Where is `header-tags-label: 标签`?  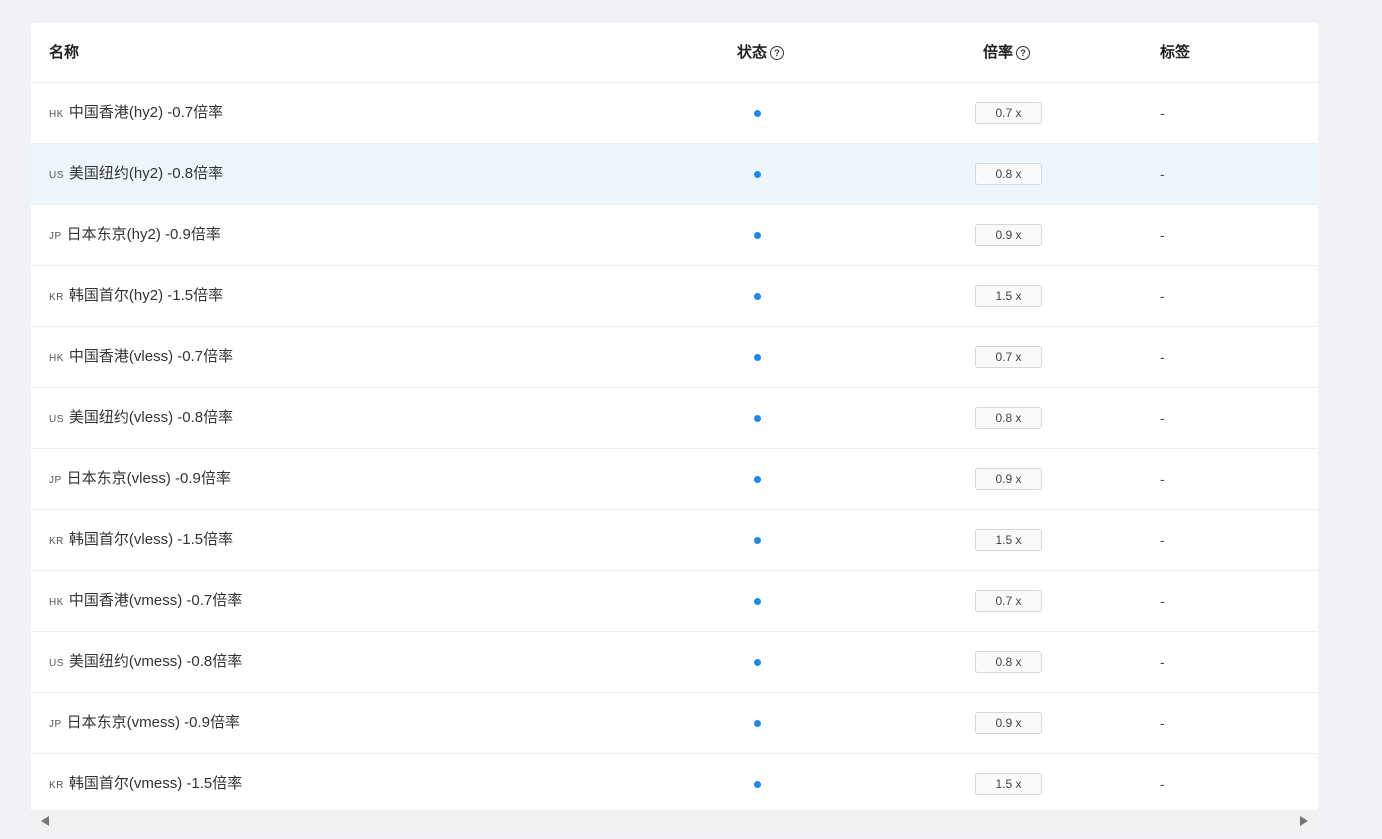
header-tags-label: 标签 is located at coordinates (1175, 52).